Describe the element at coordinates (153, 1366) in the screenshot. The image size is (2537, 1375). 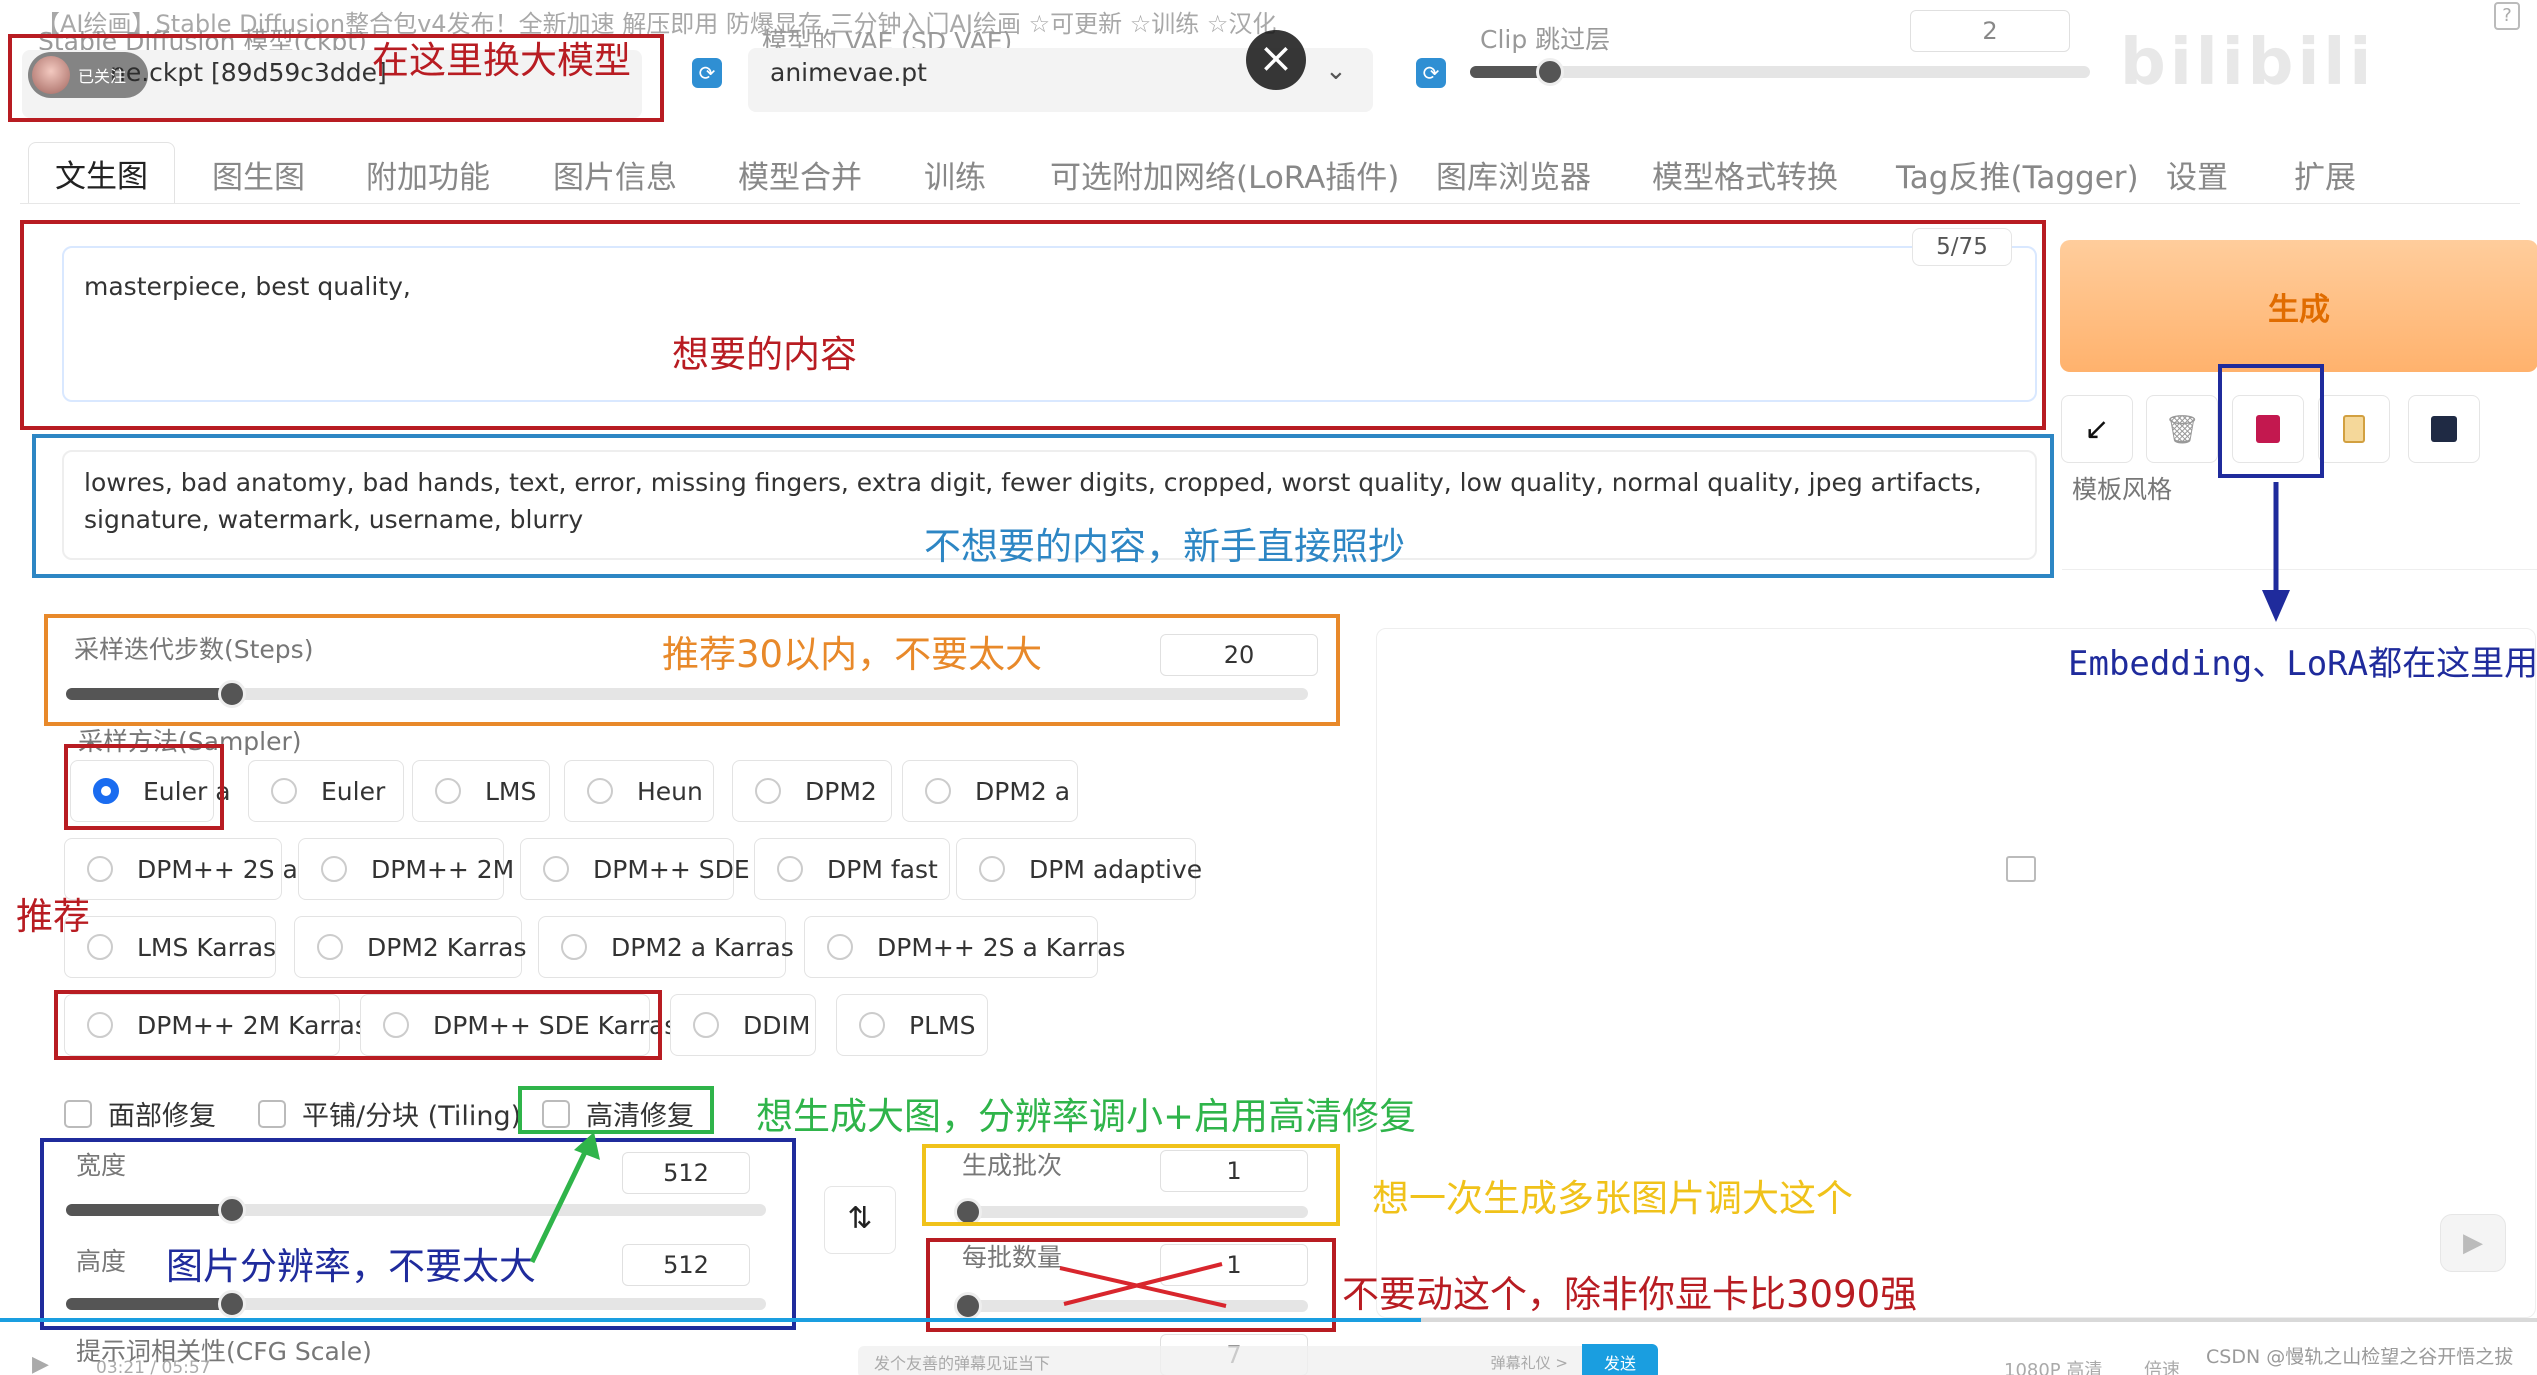
I see `player-time: 03:21 / 05:57` at that location.